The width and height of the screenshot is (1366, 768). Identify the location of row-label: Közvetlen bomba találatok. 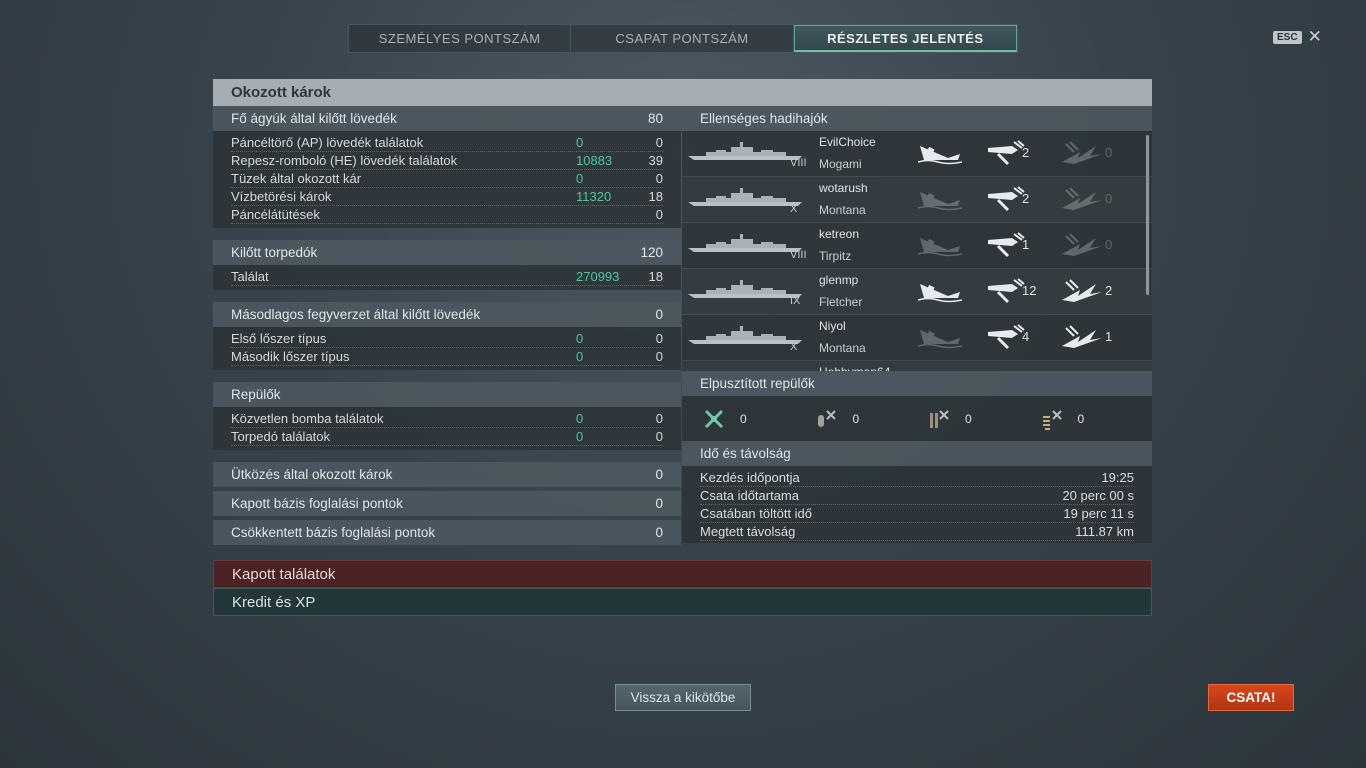
(307, 418).